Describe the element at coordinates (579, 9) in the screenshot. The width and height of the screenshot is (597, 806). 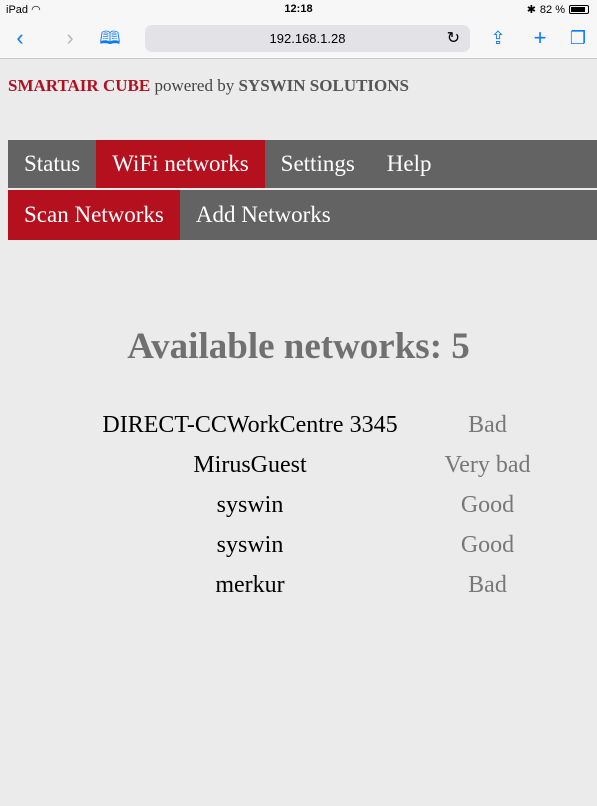
I see `battery-icon` at that location.